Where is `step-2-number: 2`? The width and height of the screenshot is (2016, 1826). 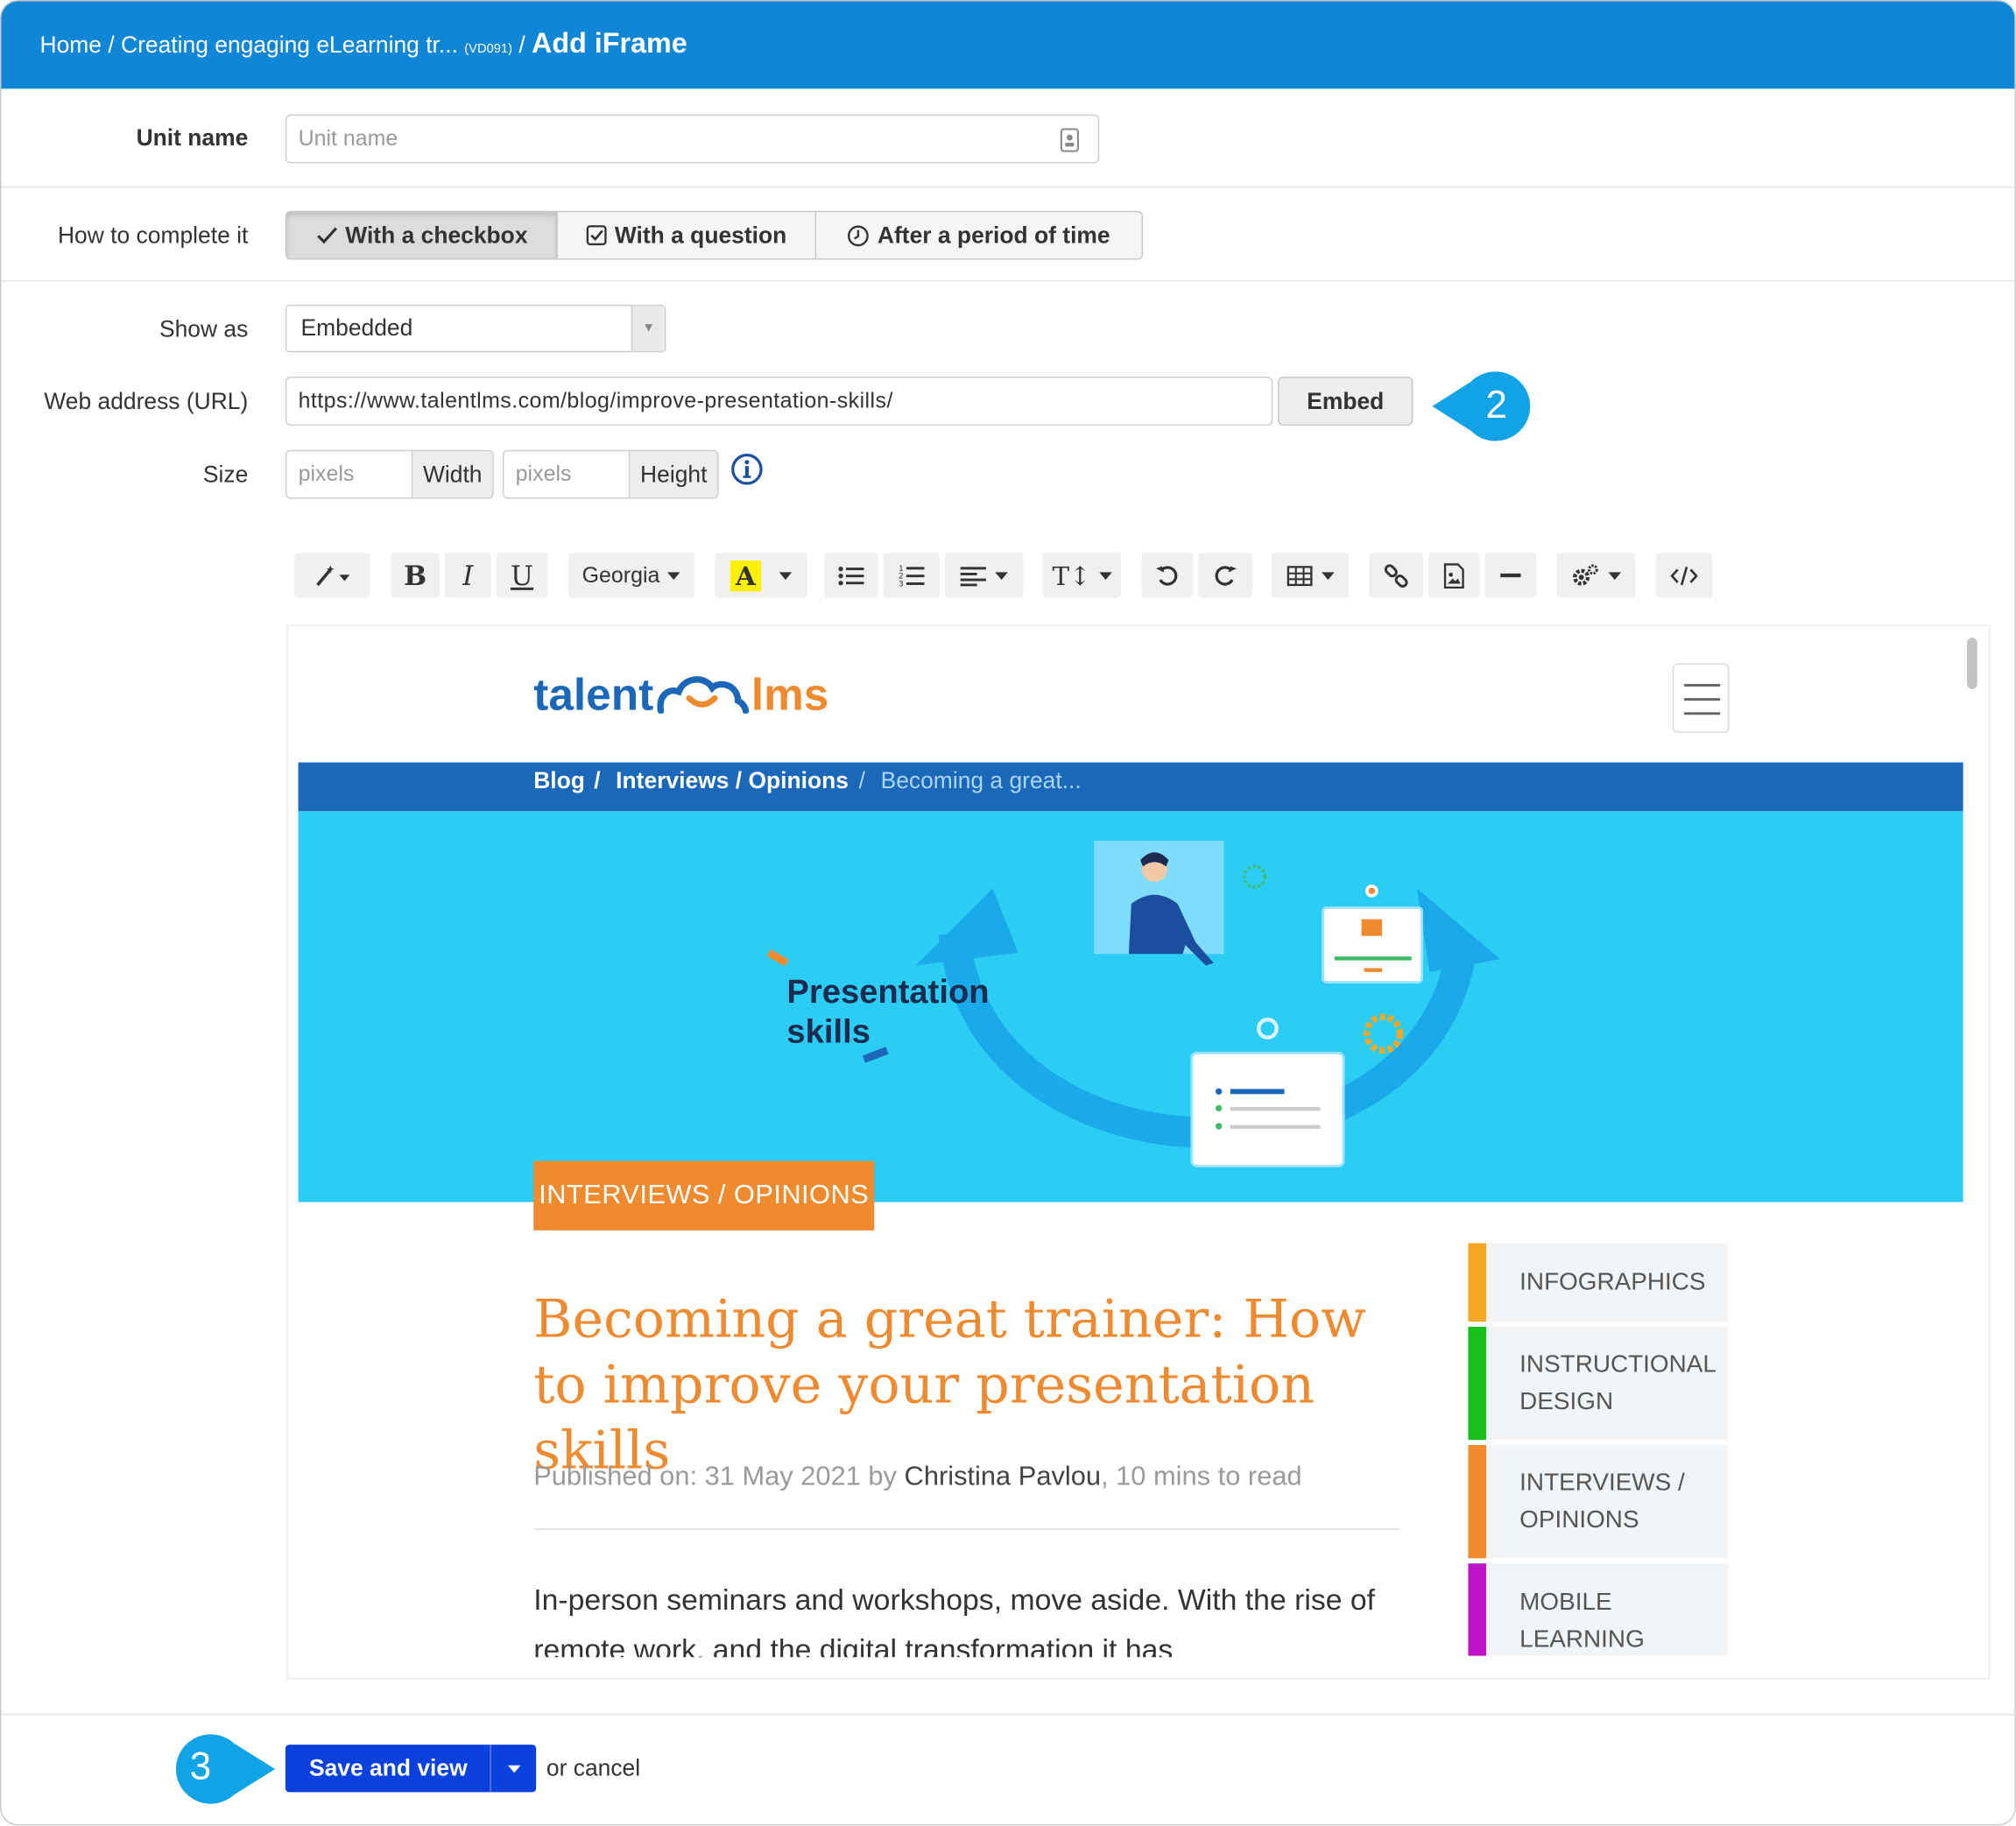 step-2-number: 2 is located at coordinates (1496, 406).